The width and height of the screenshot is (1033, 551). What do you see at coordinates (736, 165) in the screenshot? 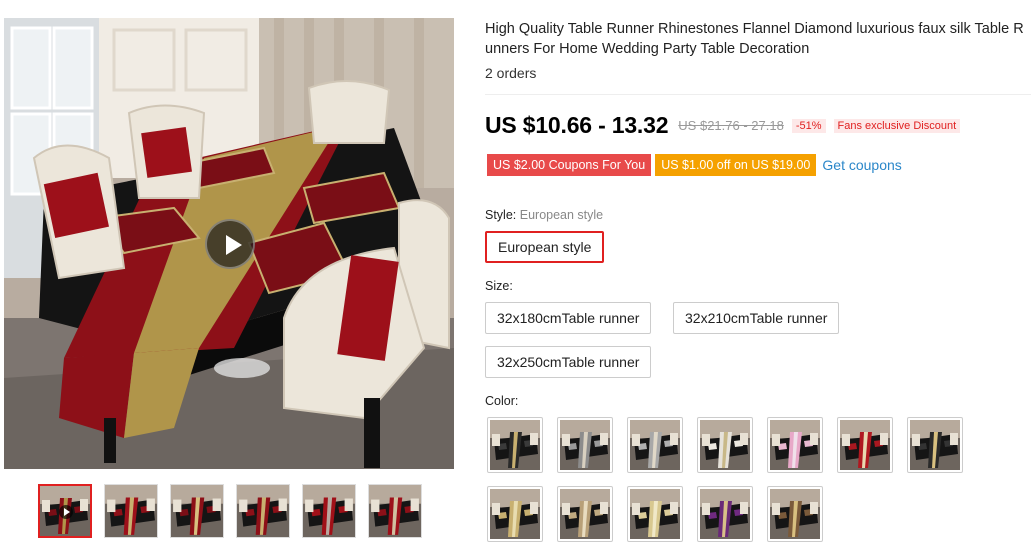
I see `coupon-1-dollar-off: US $1.00 off on US $19.00` at bounding box center [736, 165].